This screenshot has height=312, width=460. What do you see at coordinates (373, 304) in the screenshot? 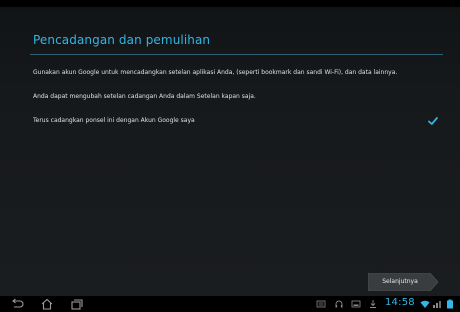
I see `download-icon` at bounding box center [373, 304].